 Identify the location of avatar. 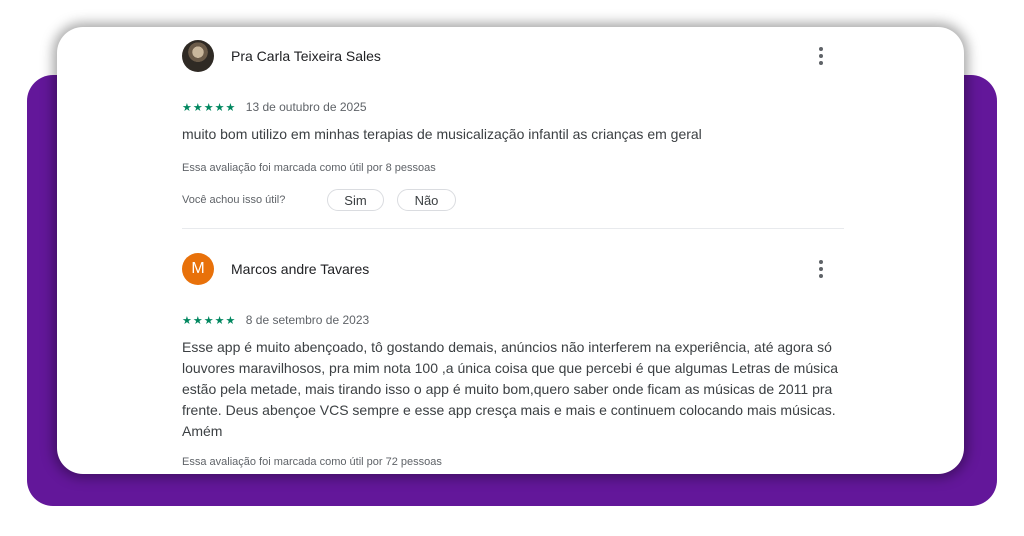
(198, 56).